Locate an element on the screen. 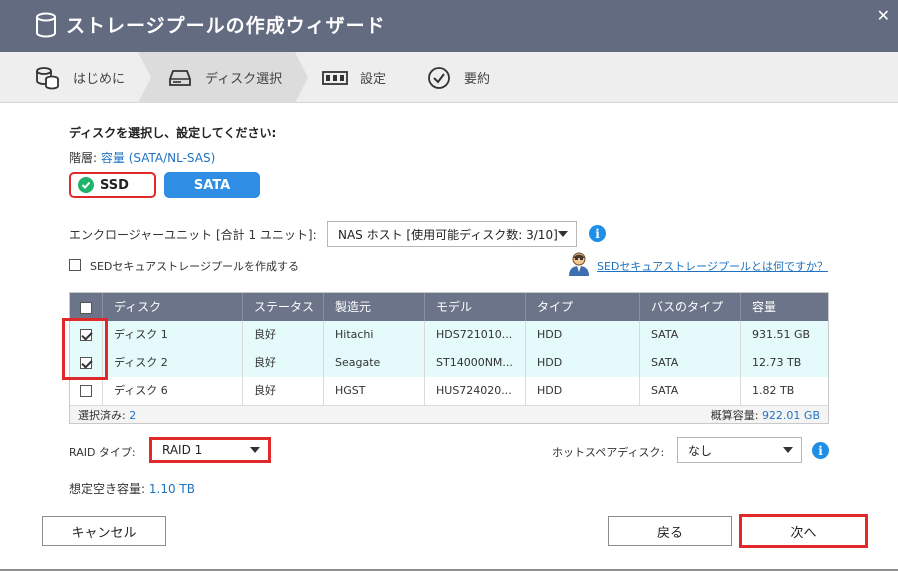 The height and width of the screenshot is (571, 898). help-person-icon is located at coordinates (579, 264).